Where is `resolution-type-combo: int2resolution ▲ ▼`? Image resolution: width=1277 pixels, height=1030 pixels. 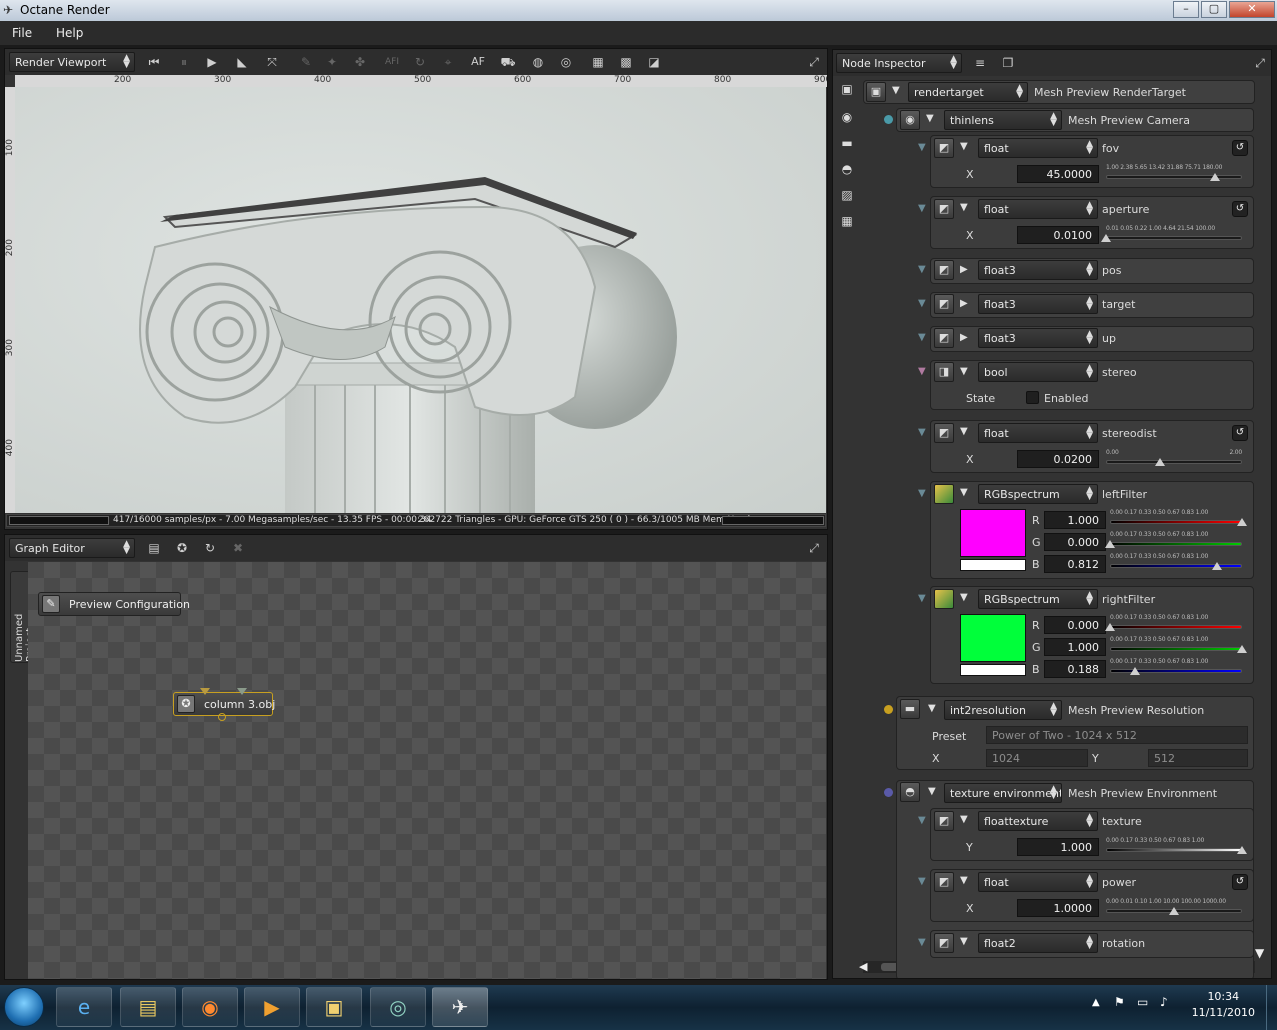
resolution-type-combo: int2resolution ▲ ▼ is located at coordinates (1003, 710).